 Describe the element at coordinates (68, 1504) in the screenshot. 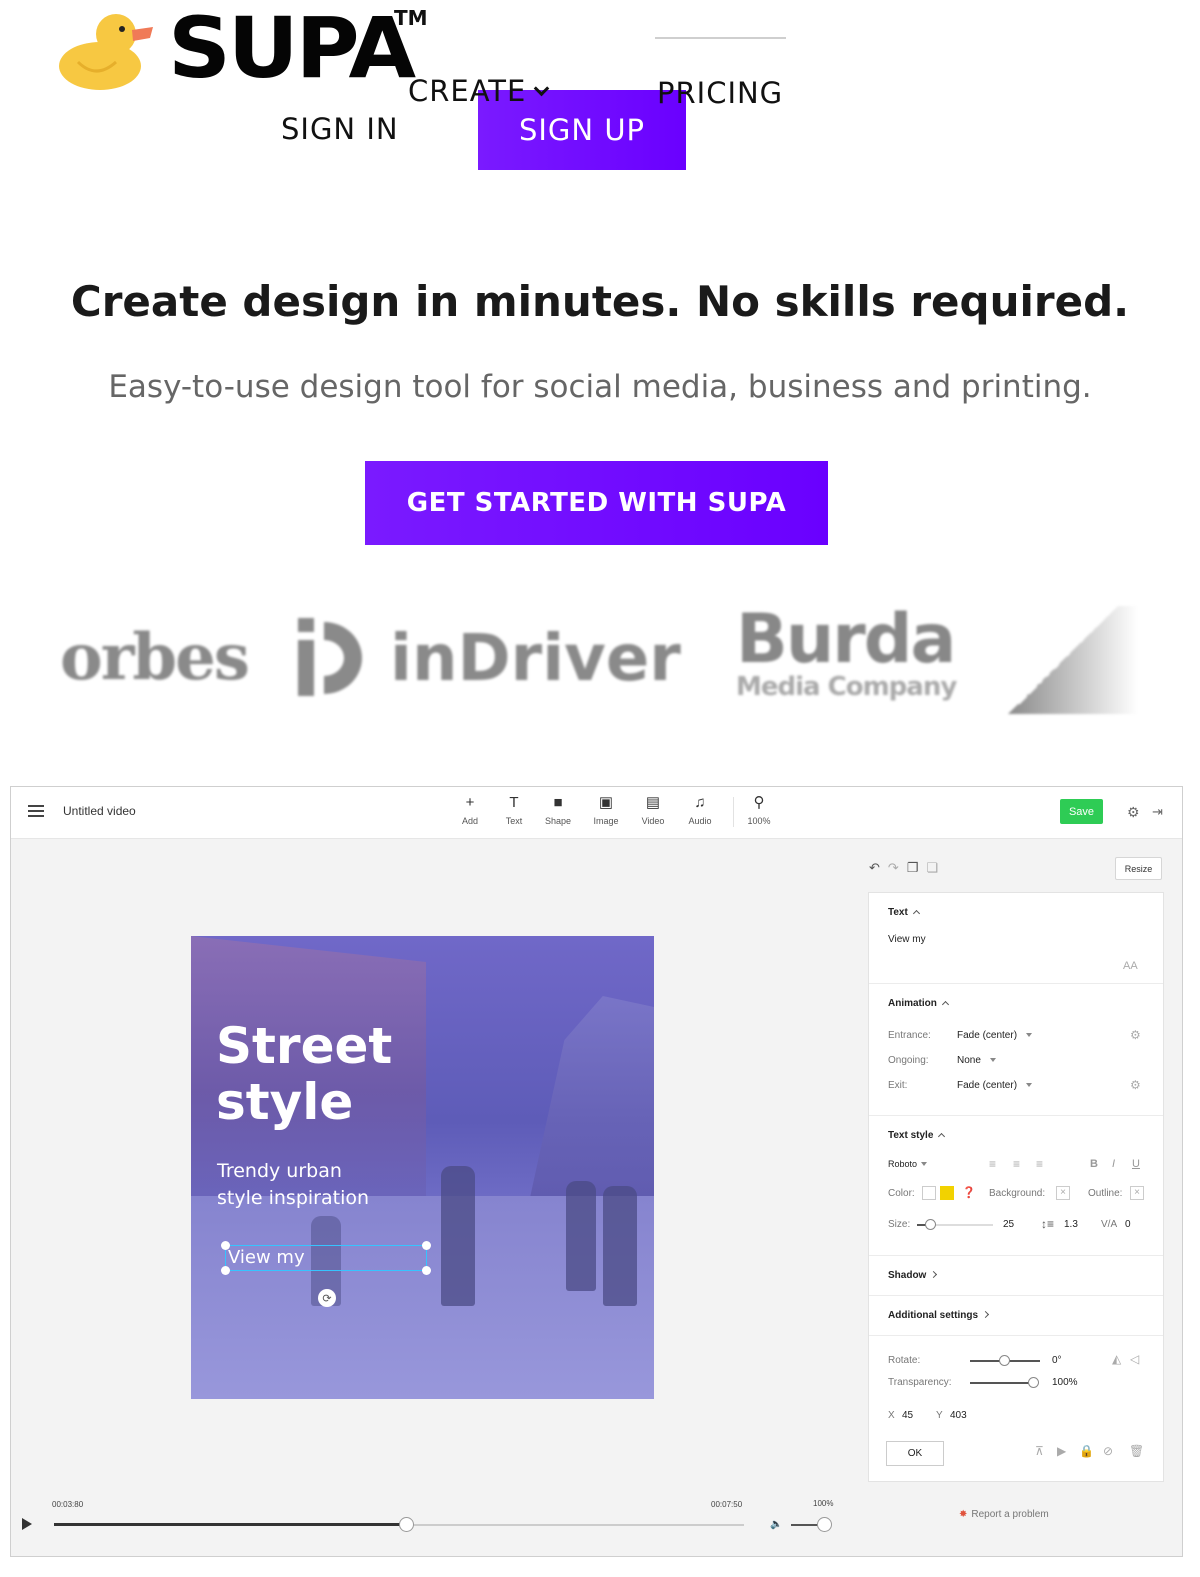

I see `timeline-current-time: 00:03:80` at that location.